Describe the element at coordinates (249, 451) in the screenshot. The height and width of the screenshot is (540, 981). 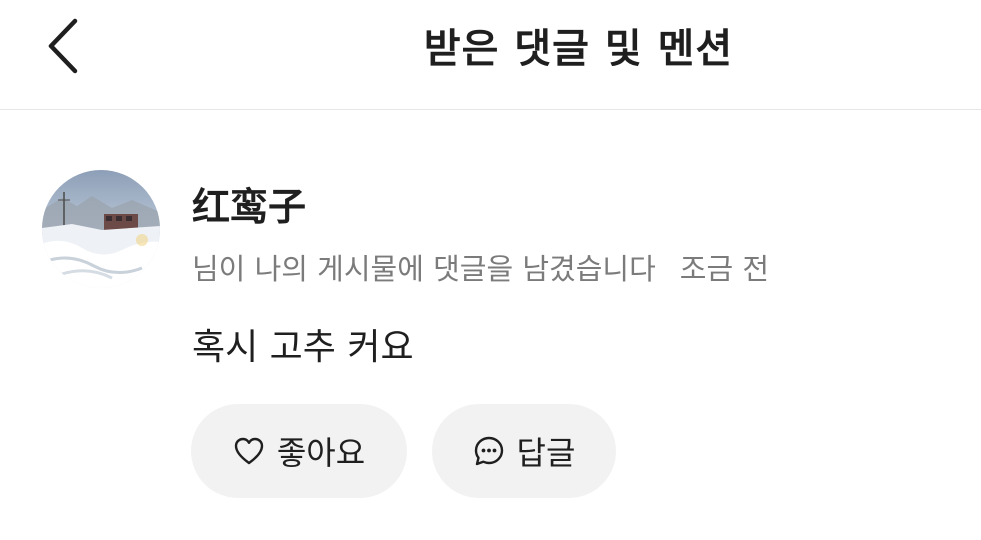
I see `heart-icon` at that location.